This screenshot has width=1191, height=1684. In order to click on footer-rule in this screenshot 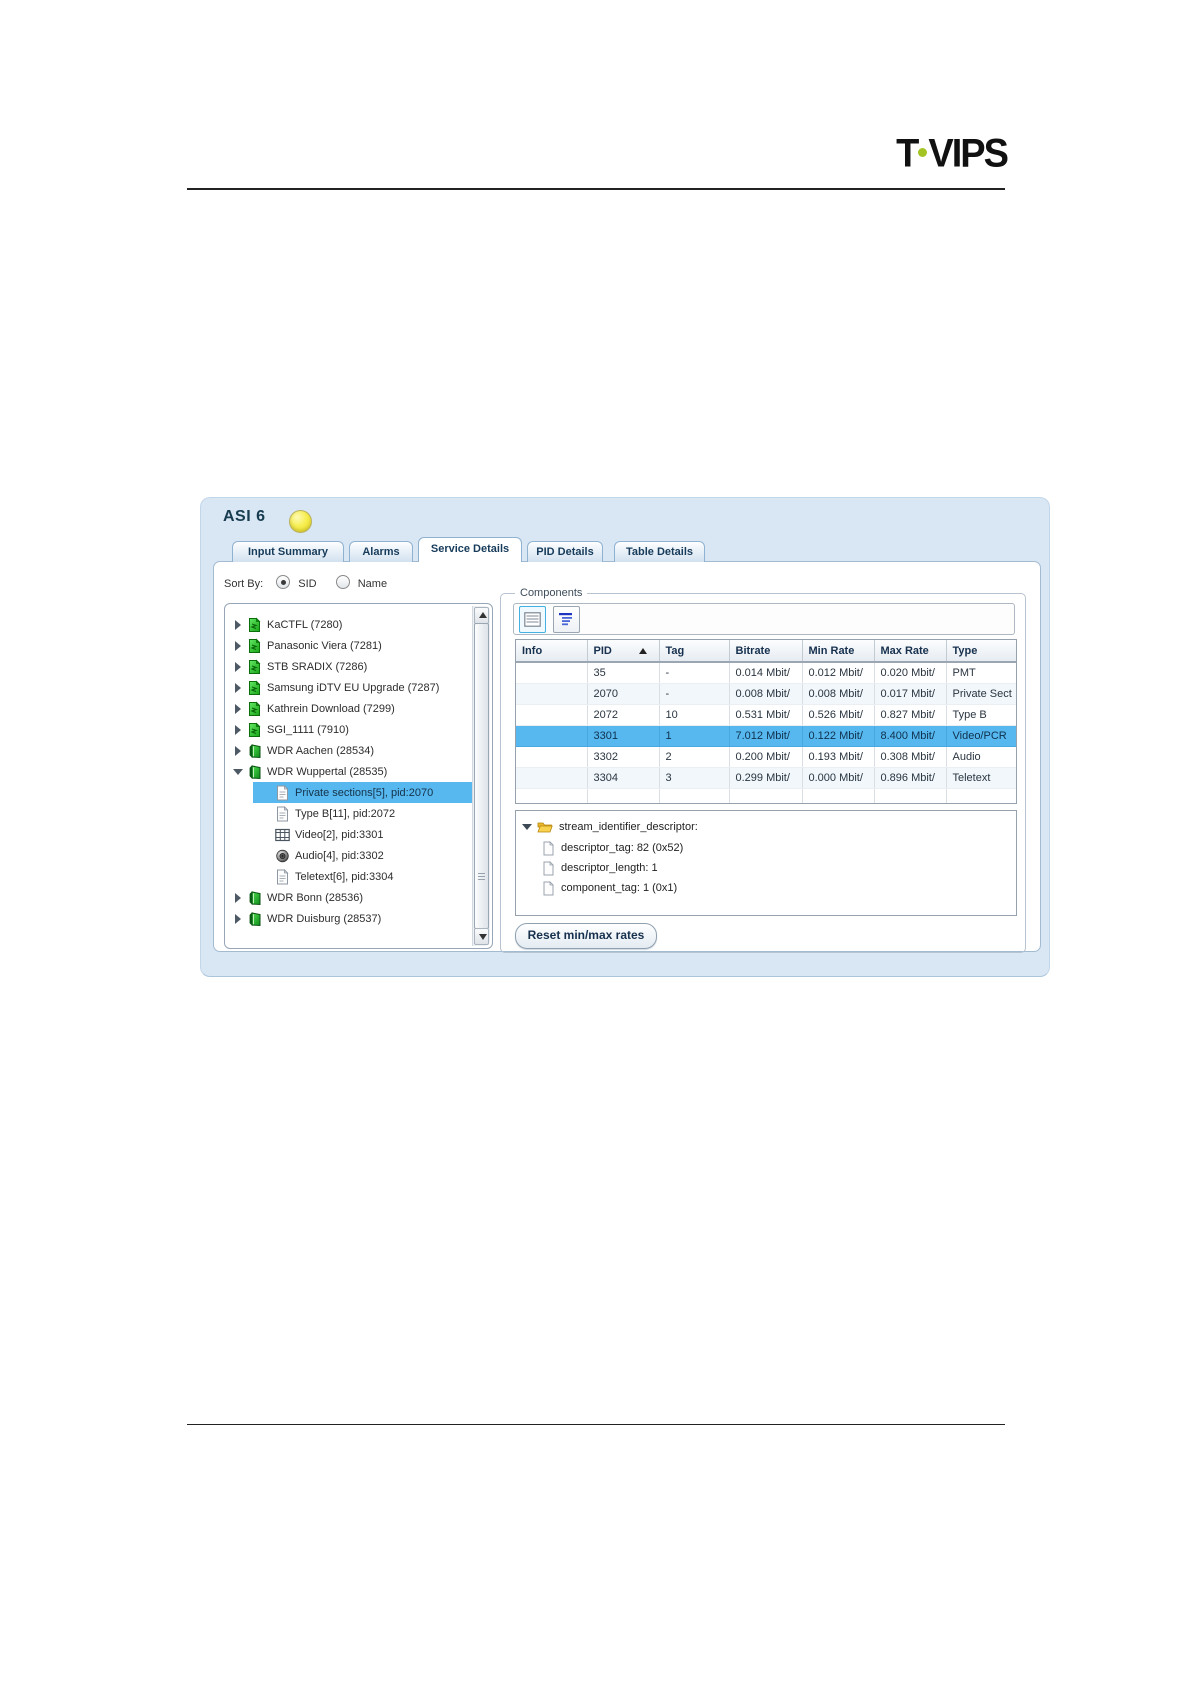, I will do `click(596, 1424)`.